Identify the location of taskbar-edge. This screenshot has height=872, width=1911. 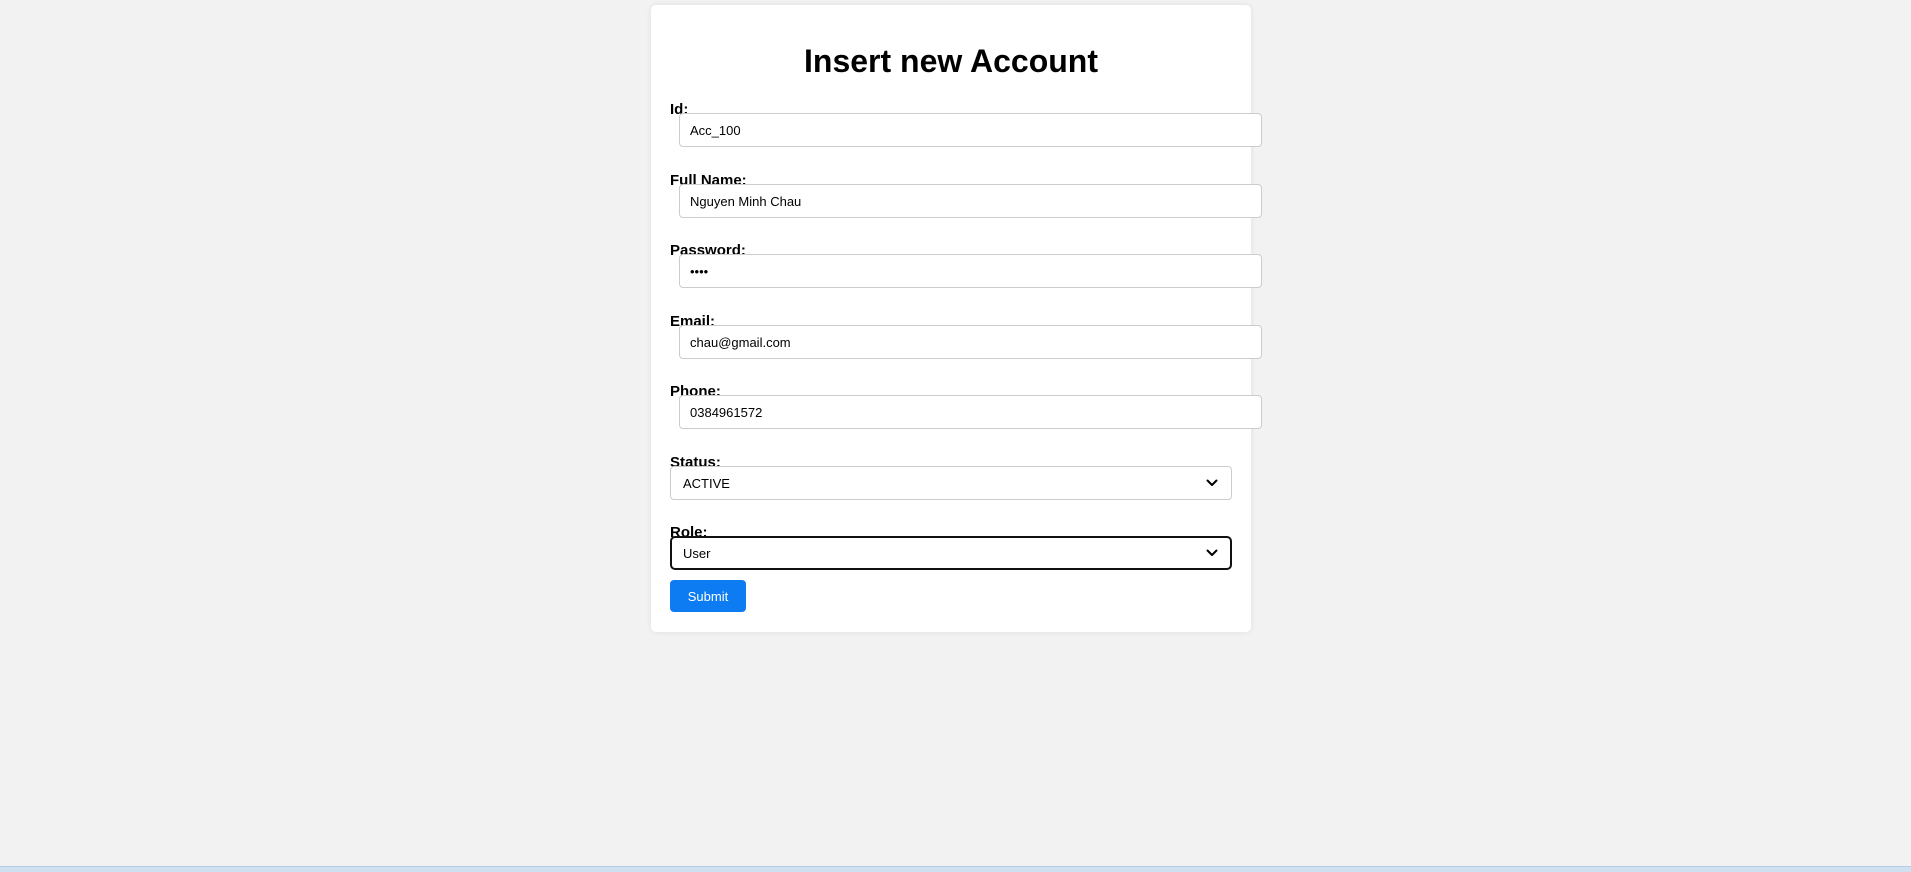
(955, 869).